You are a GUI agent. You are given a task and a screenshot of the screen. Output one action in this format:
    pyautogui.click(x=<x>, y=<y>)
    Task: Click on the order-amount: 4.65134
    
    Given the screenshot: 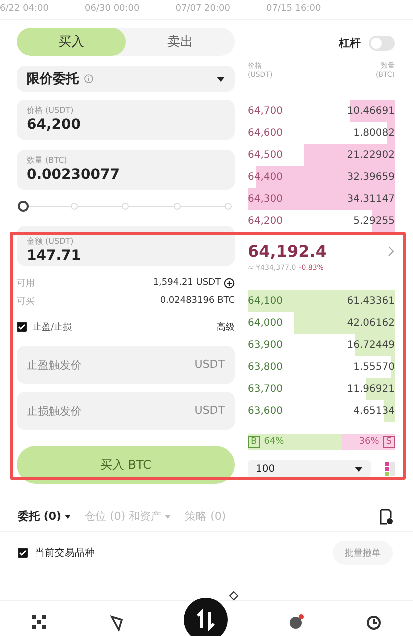 What is the action you would take?
    pyautogui.click(x=374, y=411)
    